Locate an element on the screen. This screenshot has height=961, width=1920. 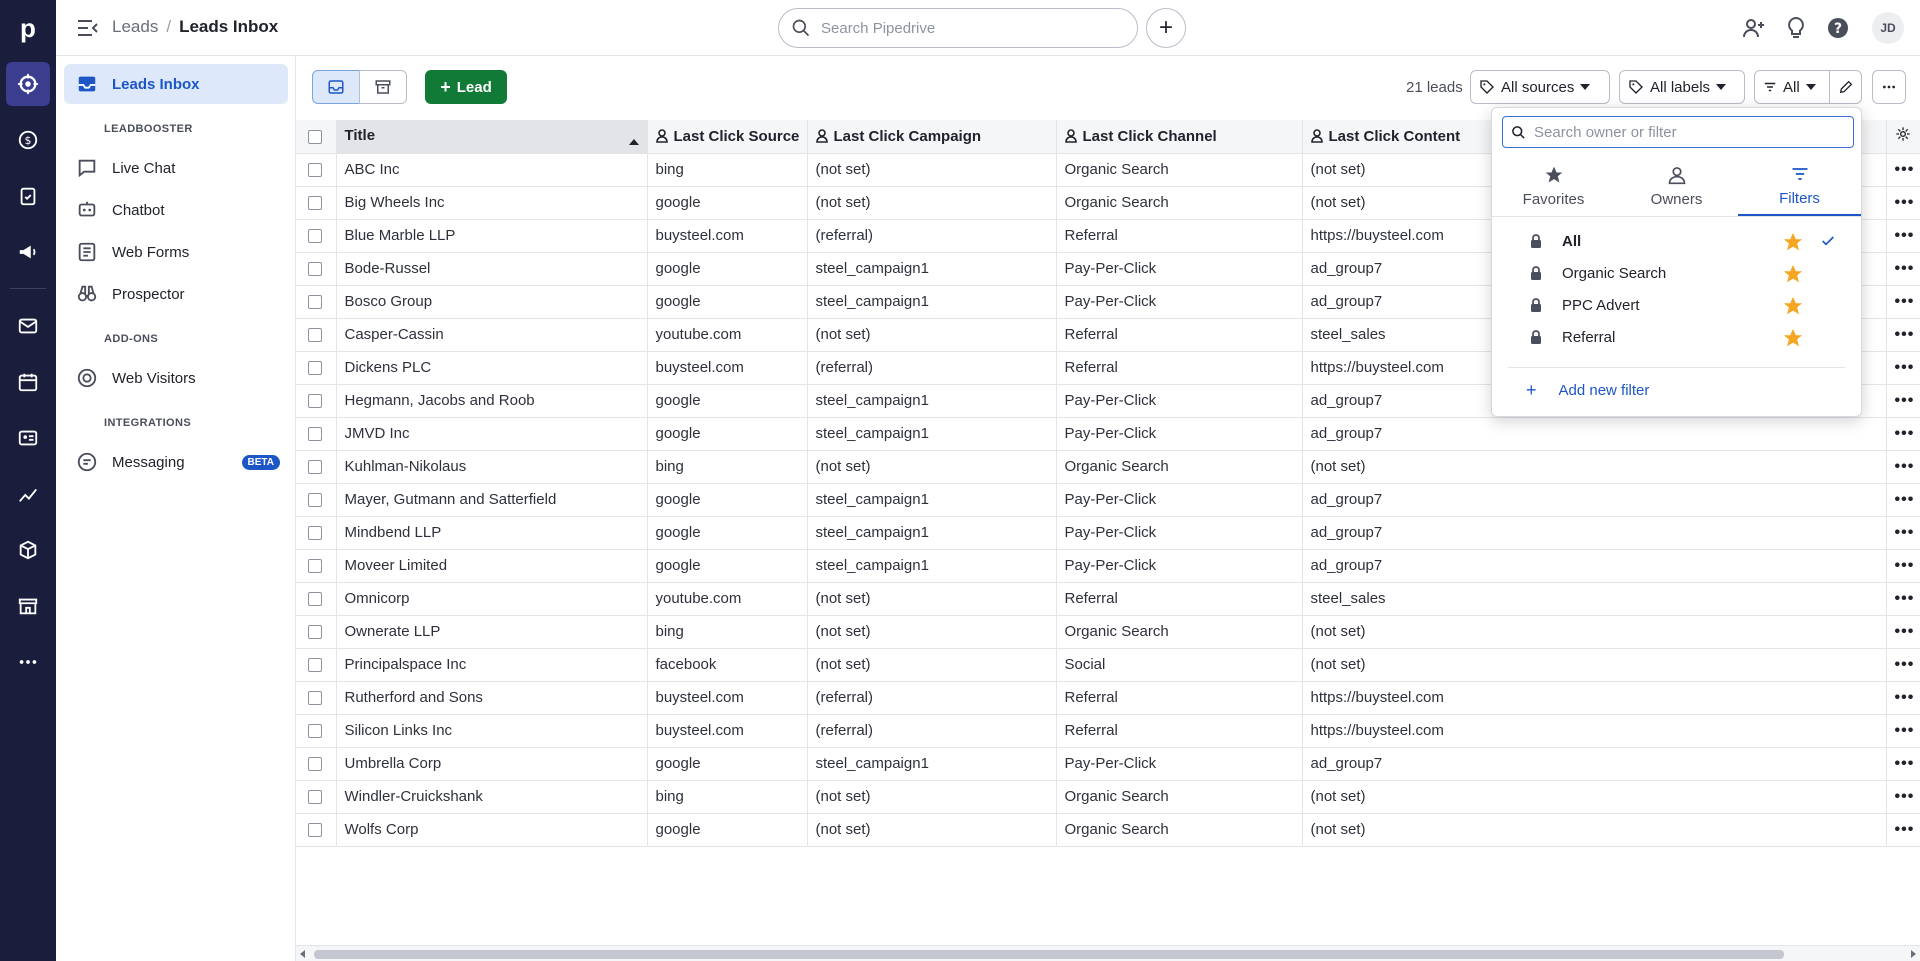
menu-toggle-icon is located at coordinates (88, 28).